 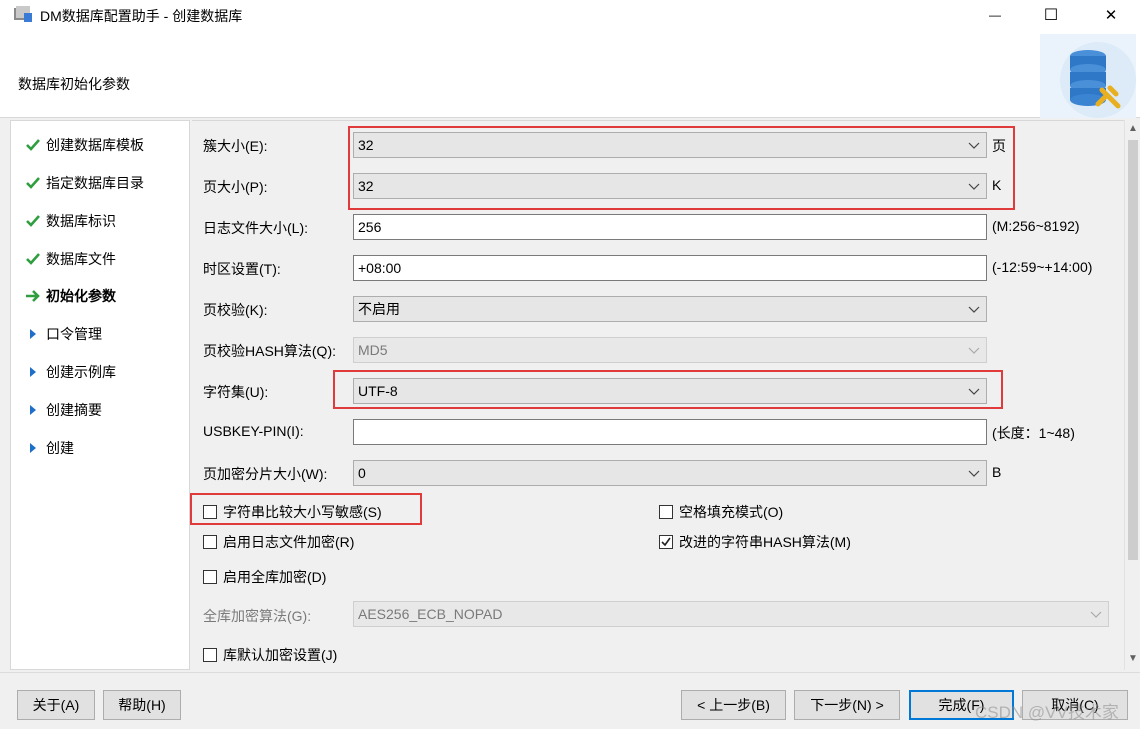 I want to click on page-enc-slice-select: 0, so click(x=670, y=473).